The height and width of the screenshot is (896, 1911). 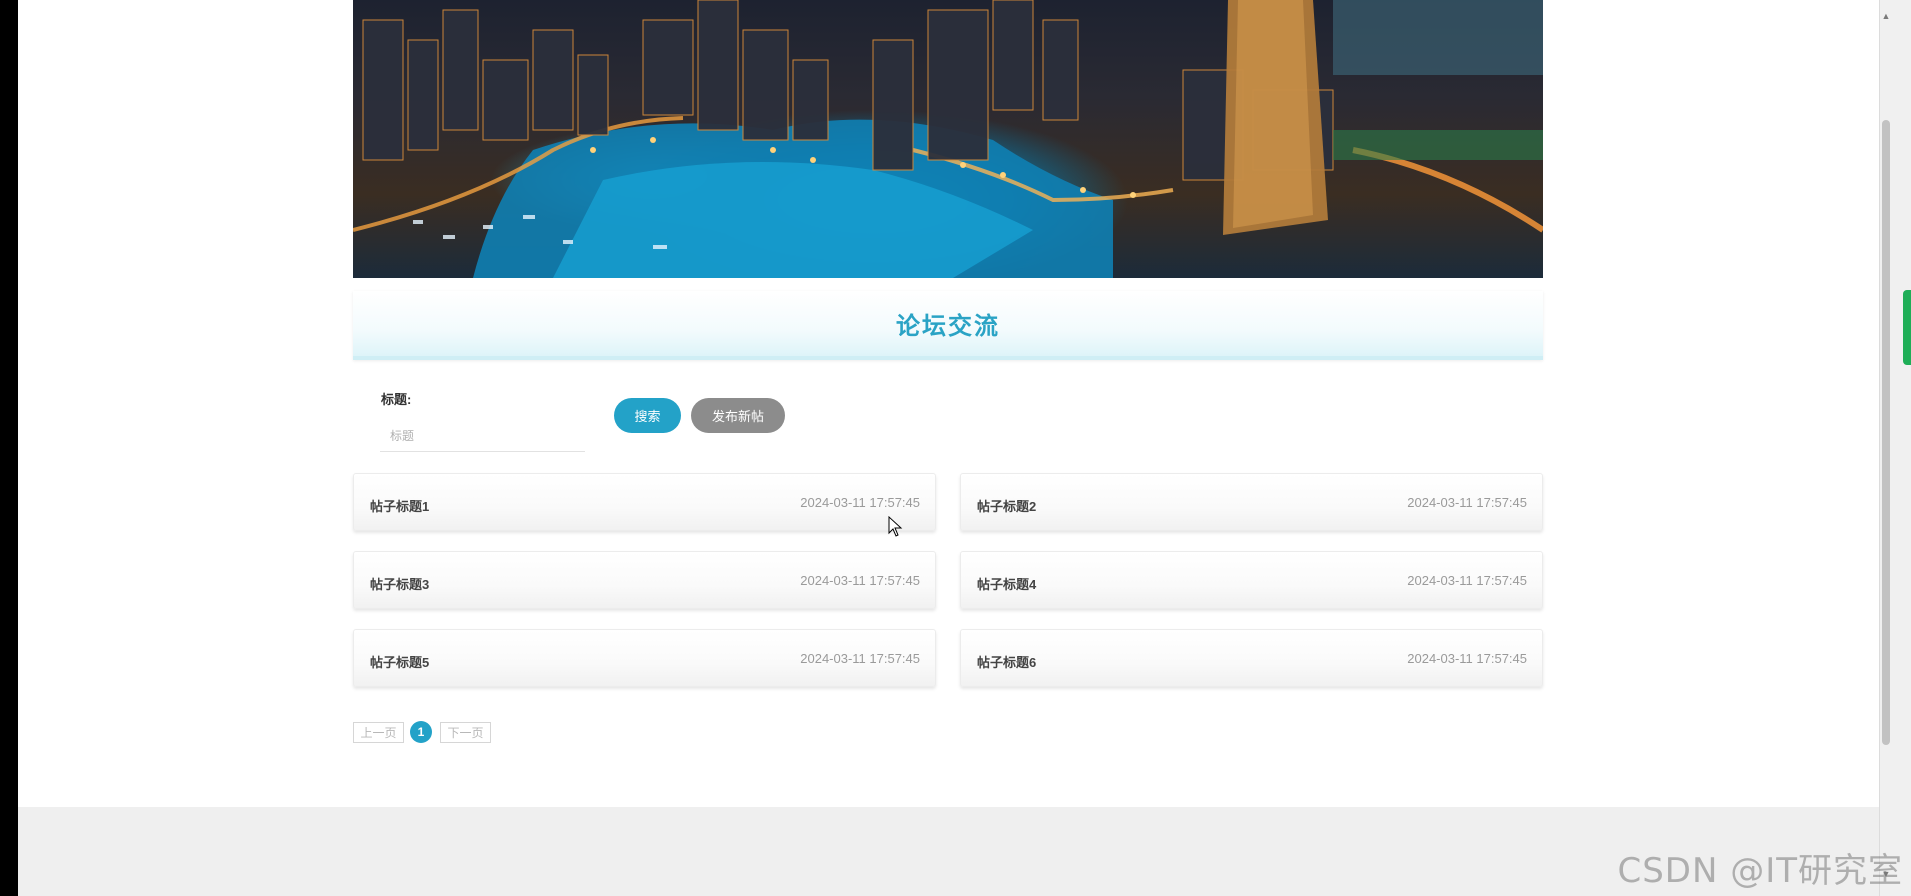 What do you see at coordinates (1886, 16) in the screenshot?
I see `scroll-up-icon: ▲` at bounding box center [1886, 16].